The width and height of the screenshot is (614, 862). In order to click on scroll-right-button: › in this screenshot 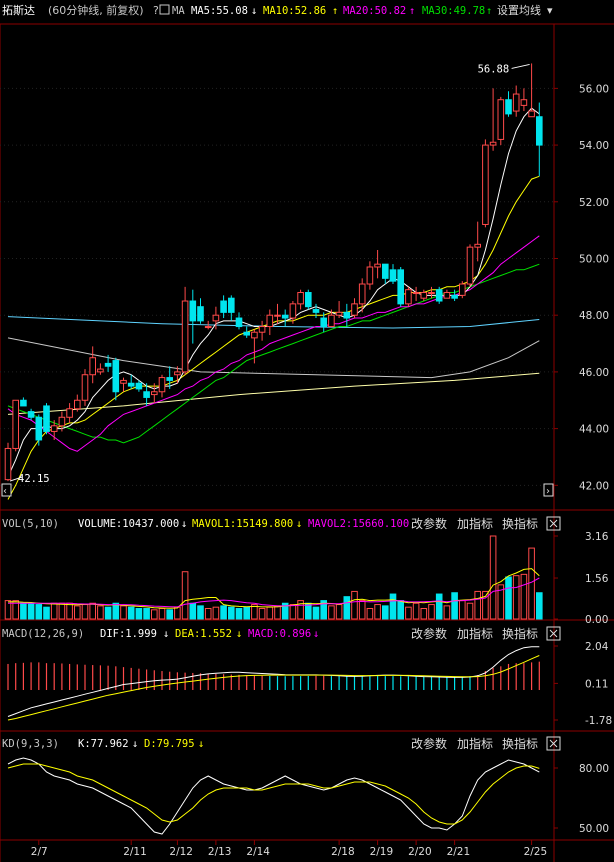, I will do `click(548, 490)`.